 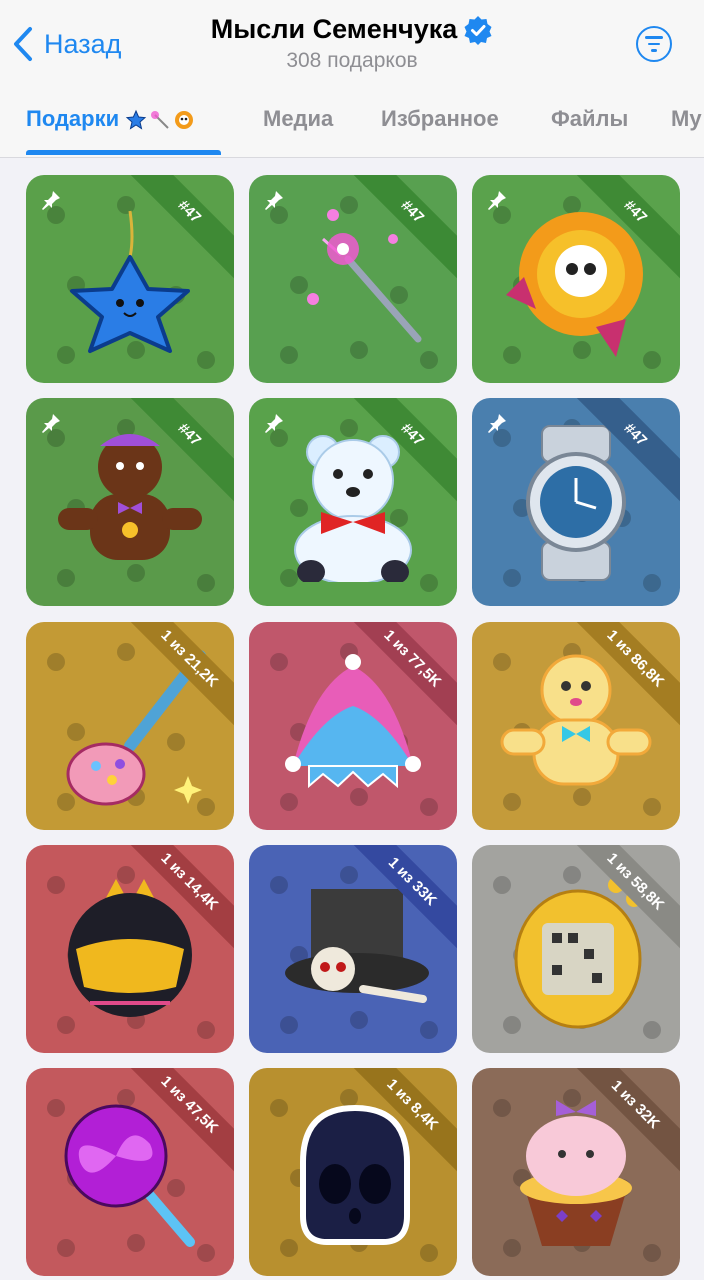 I want to click on tab-files: Файлы, so click(x=589, y=119).